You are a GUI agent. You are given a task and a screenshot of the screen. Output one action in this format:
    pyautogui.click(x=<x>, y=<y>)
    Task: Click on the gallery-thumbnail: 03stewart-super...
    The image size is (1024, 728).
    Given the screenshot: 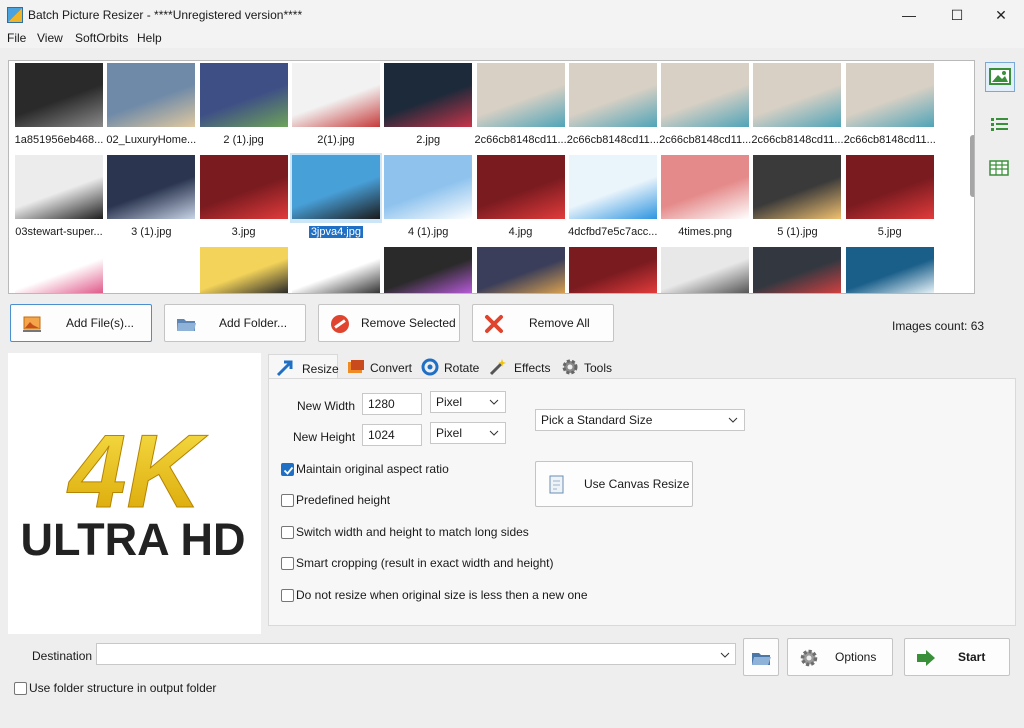 What is the action you would take?
    pyautogui.click(x=59, y=197)
    